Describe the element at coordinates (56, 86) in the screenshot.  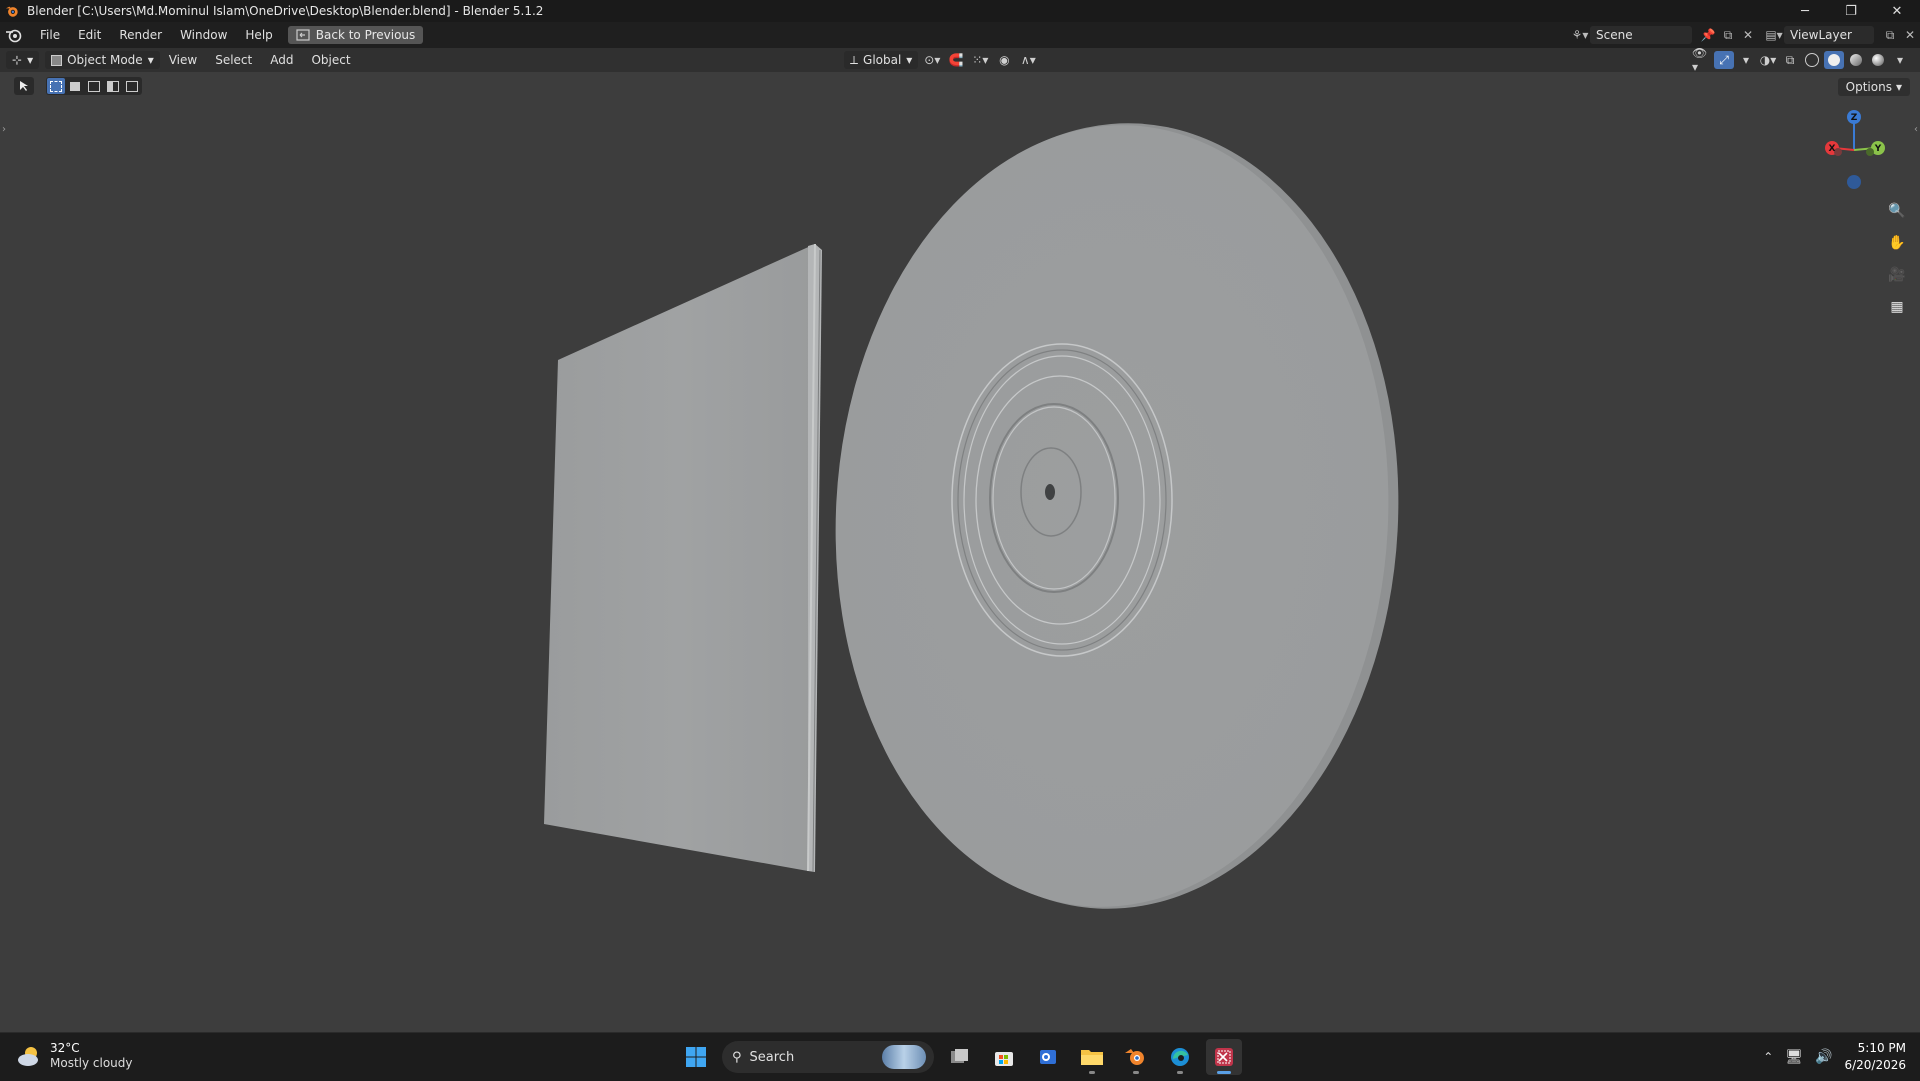
I see `select-new-icon` at that location.